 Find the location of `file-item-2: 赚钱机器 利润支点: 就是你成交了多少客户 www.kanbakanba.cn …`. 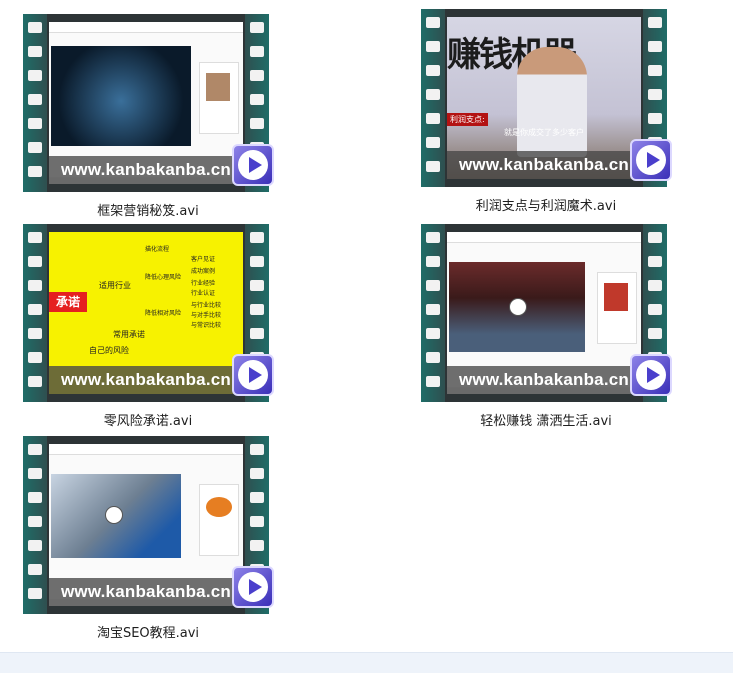

file-item-2: 赚钱机器 利润支点: 就是你成交了多少客户 www.kanbakanba.cn … is located at coordinates (546, 111).